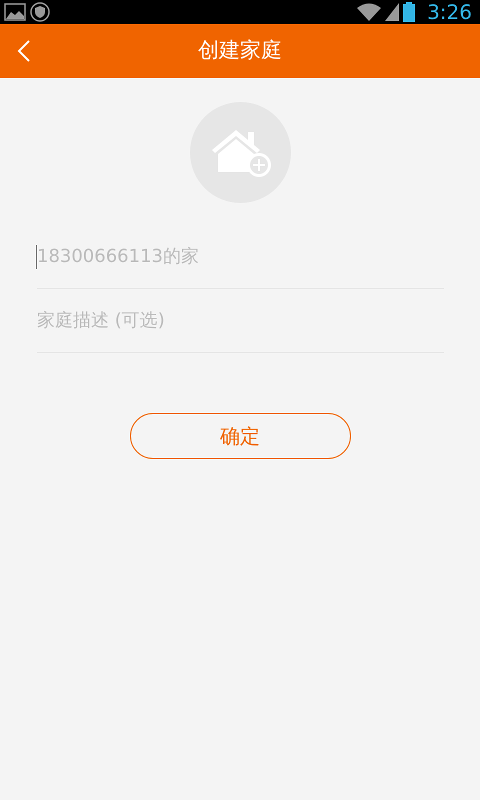  Describe the element at coordinates (392, 12) in the screenshot. I see `signal-icon` at that location.